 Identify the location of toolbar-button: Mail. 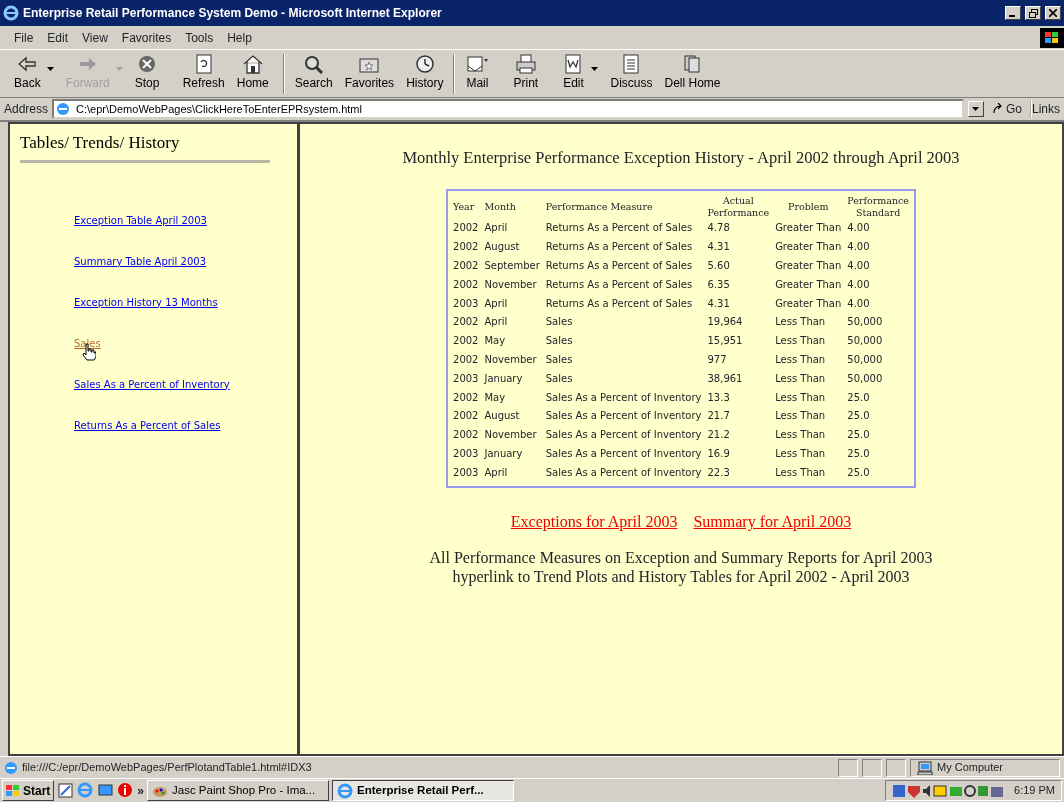
(483, 73).